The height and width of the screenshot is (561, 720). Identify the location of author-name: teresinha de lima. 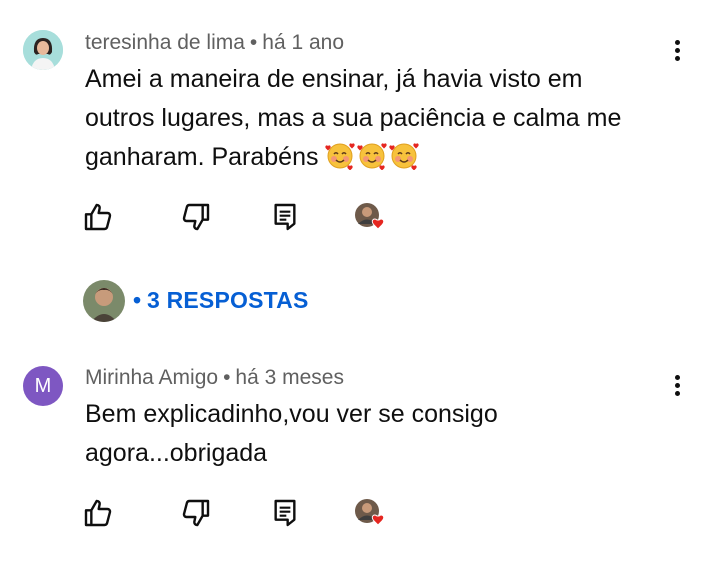
(165, 42).